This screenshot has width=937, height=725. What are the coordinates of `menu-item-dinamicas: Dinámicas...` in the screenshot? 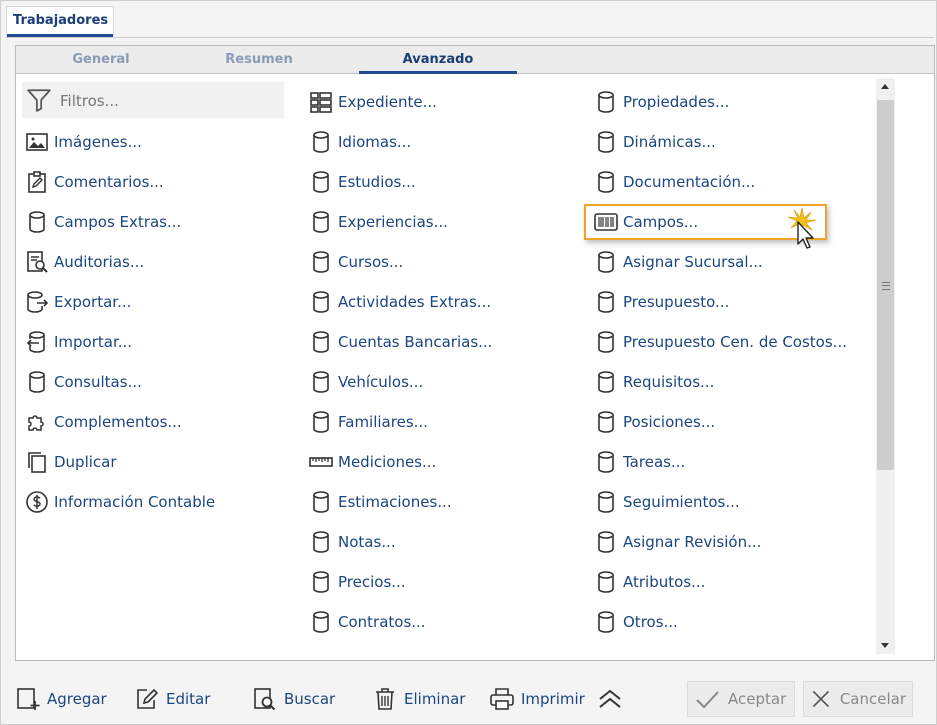 It's located at (728, 142).